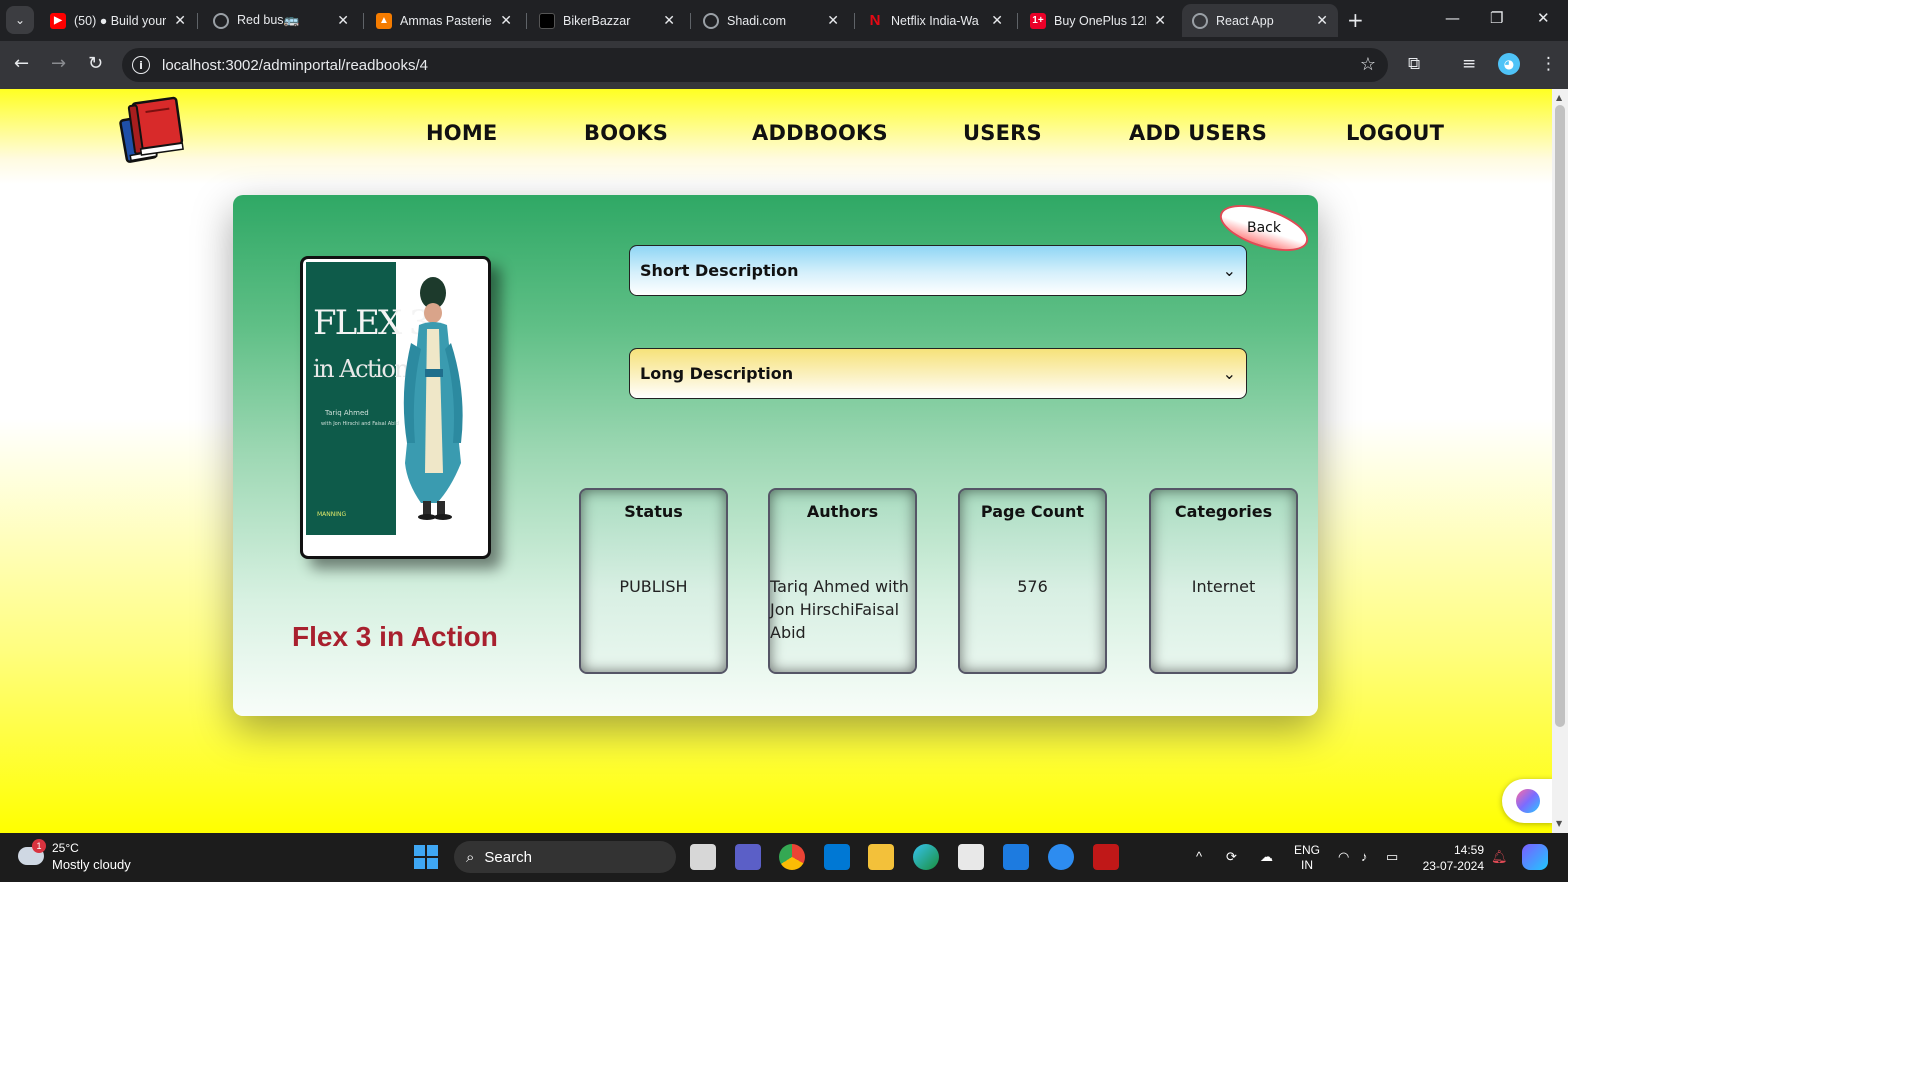 This screenshot has height=1080, width=1920. What do you see at coordinates (1496, 18) in the screenshot?
I see `restore-icon: ❐` at bounding box center [1496, 18].